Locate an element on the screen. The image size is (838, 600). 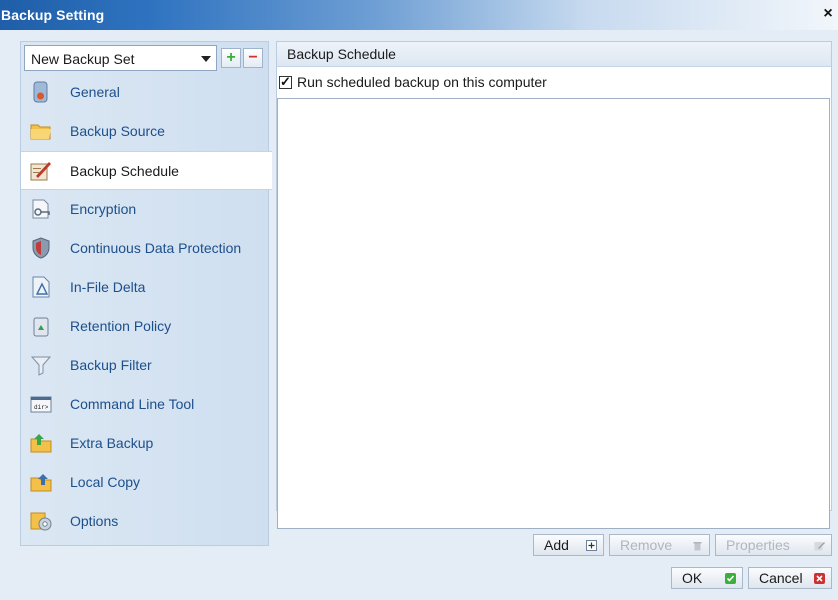
local-copy-icon is located at coordinates (41, 483).